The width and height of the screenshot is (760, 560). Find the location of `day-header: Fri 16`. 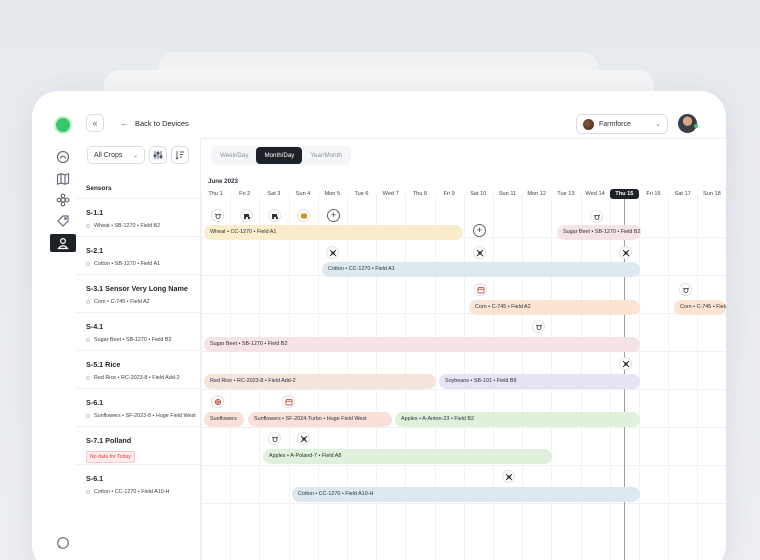

day-header: Fri 16 is located at coordinates (653, 194).